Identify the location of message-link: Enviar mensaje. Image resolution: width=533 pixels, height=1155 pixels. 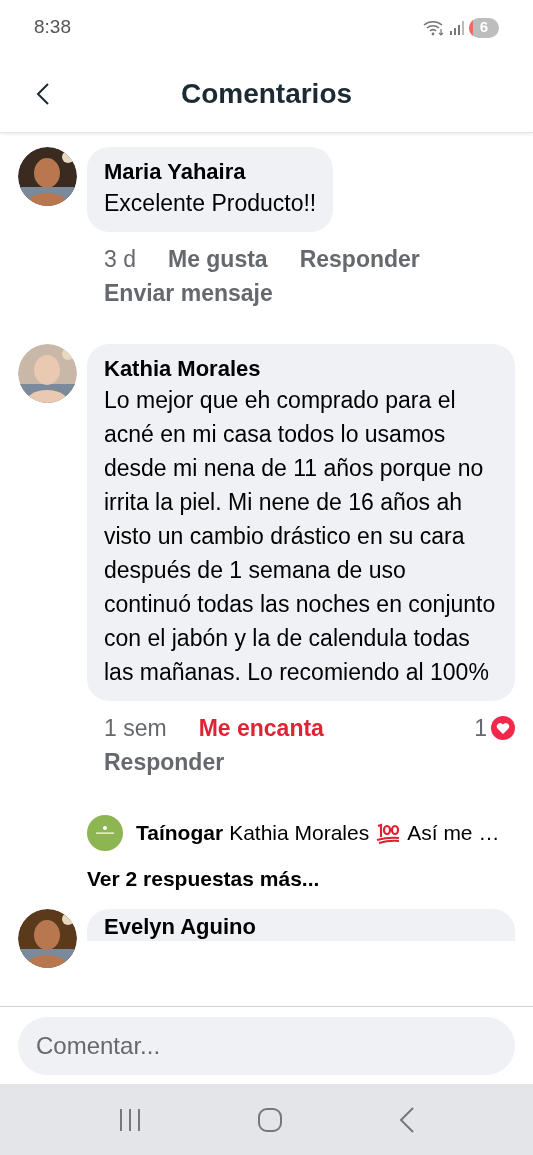
(188, 293).